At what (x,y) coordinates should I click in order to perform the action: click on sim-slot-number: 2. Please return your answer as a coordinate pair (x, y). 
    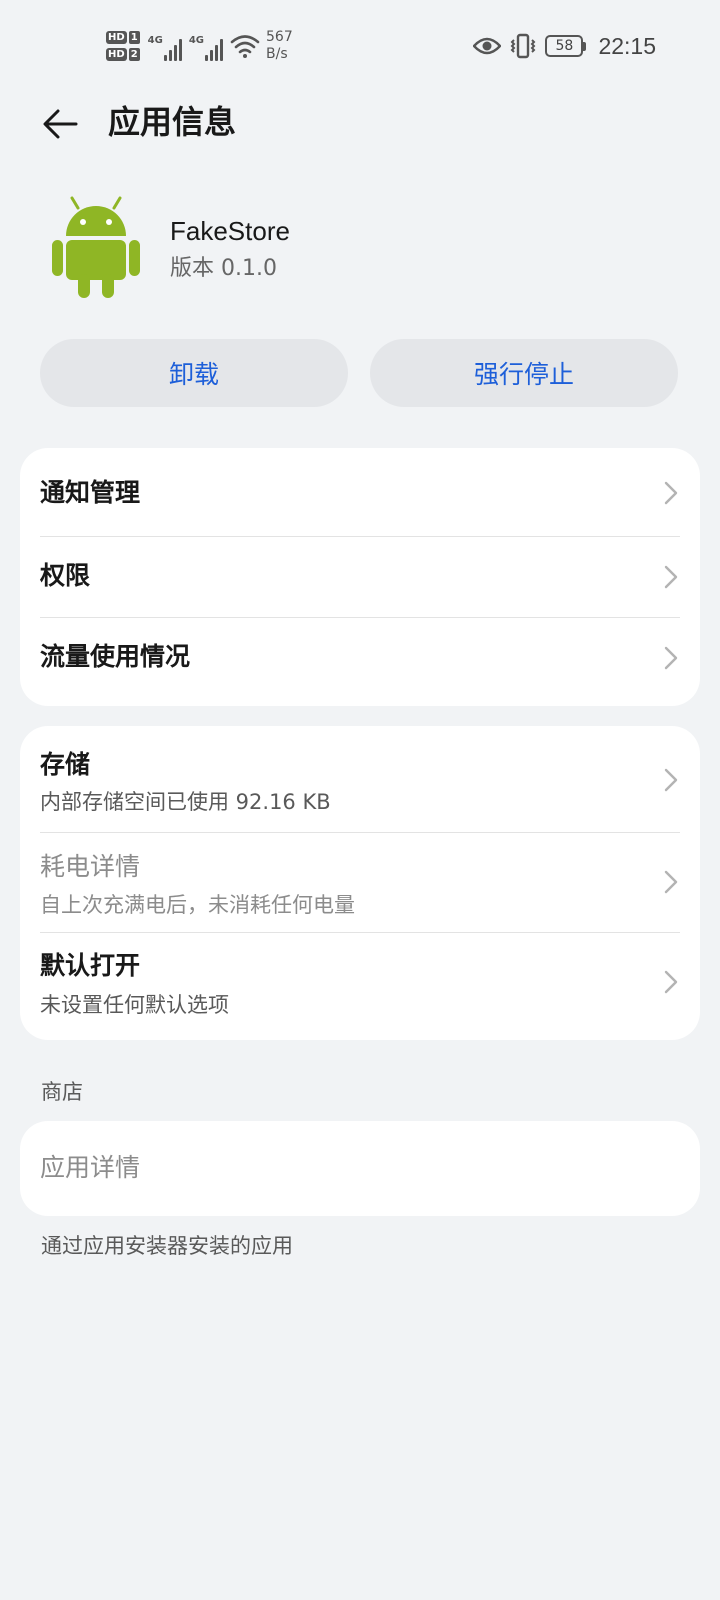
    Looking at the image, I should click on (134, 54).